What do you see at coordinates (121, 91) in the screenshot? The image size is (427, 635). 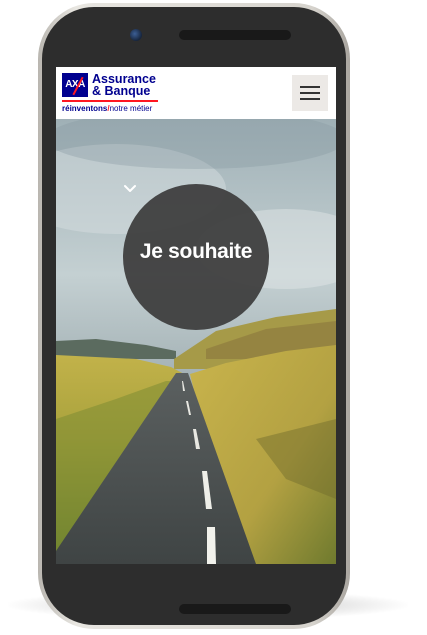 I see `brand-name-line2: & Banque` at bounding box center [121, 91].